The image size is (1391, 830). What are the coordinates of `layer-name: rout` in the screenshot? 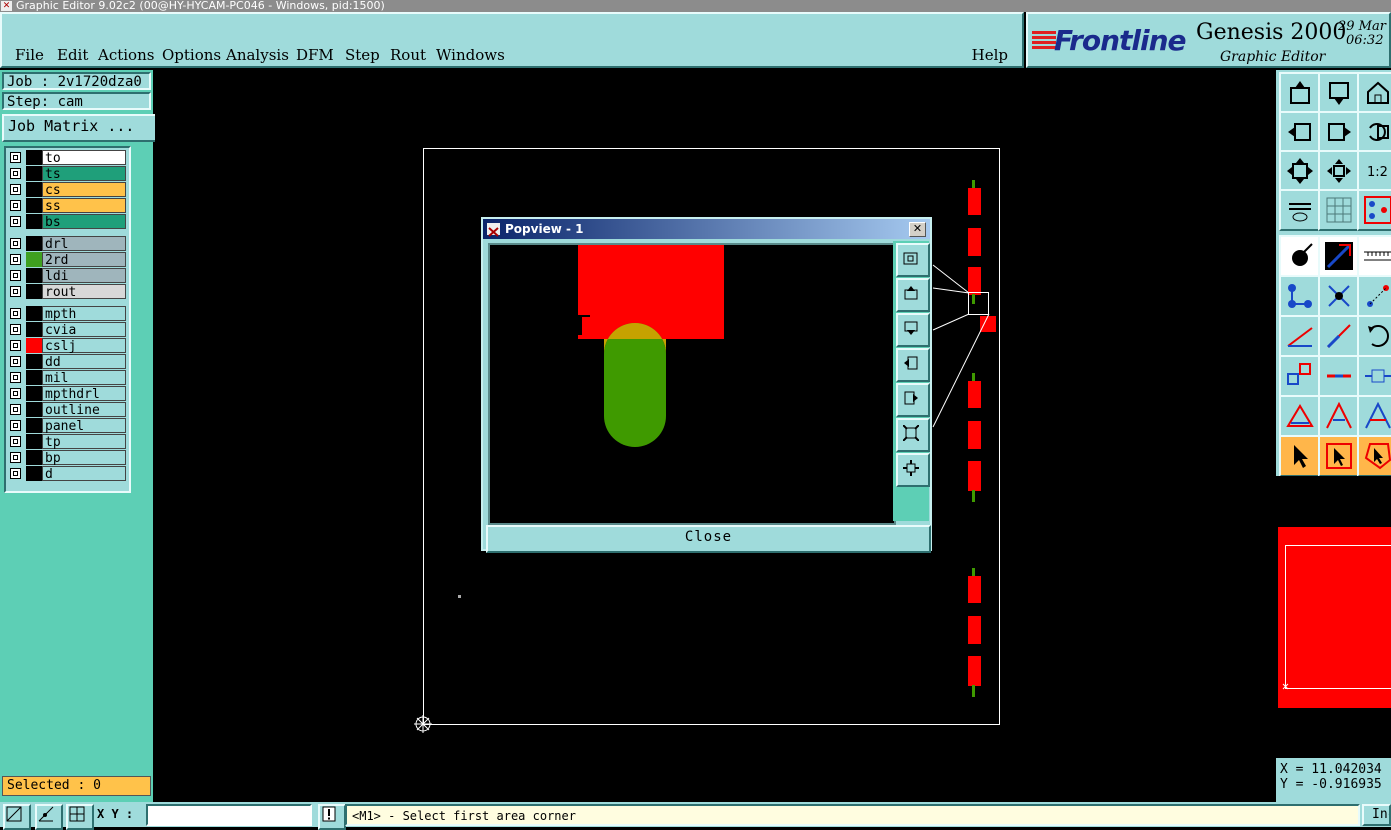 It's located at (84, 291).